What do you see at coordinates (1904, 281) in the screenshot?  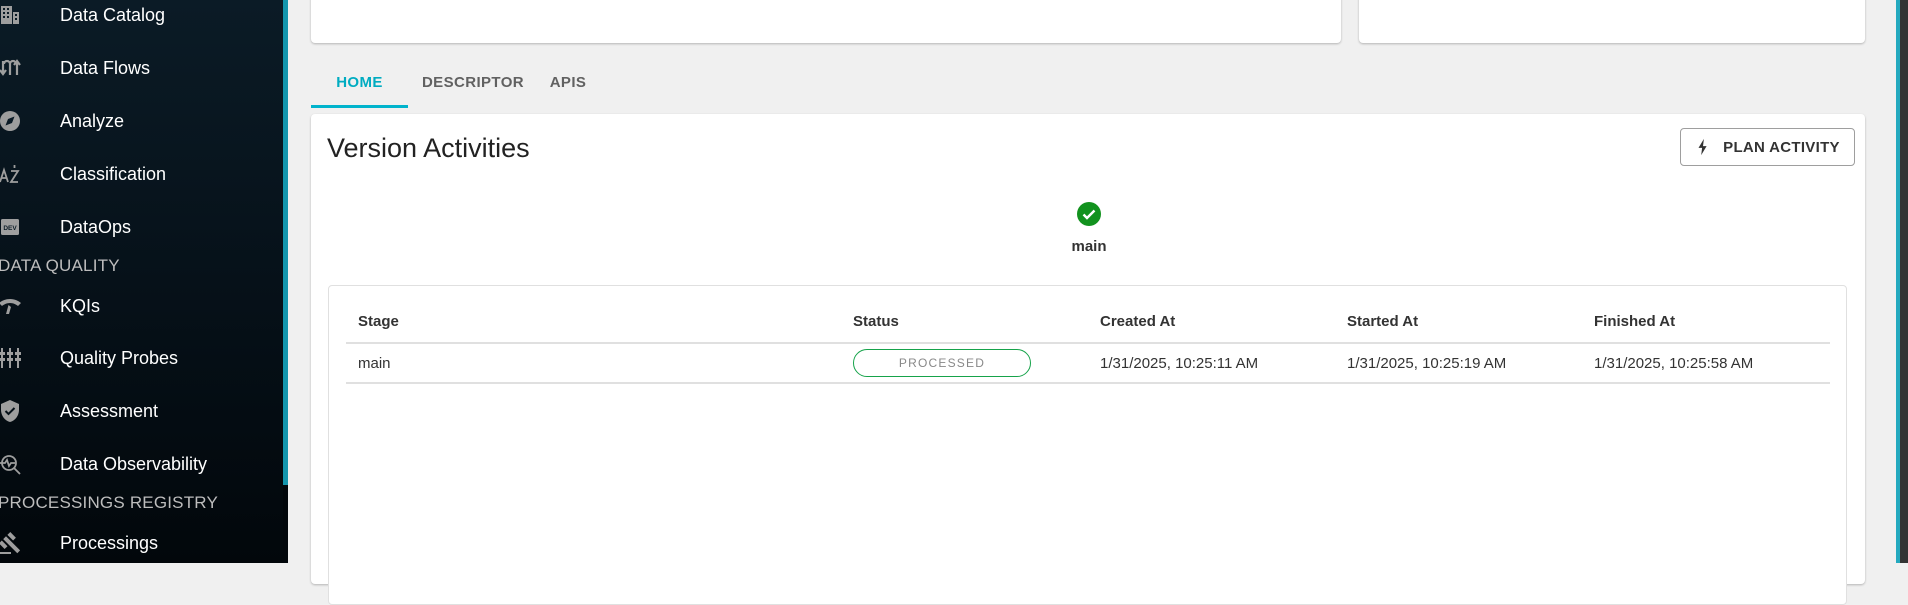 I see `window-edge` at bounding box center [1904, 281].